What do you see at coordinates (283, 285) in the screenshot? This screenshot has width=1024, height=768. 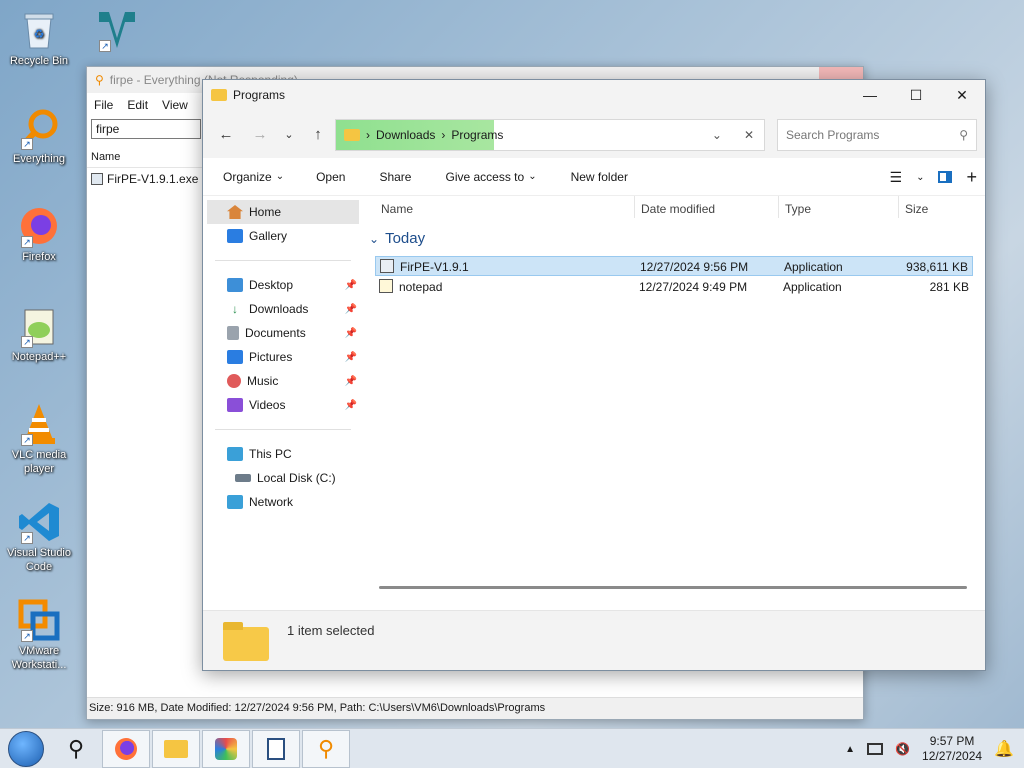 I see `sidebar-item-desktop: Desktop 📌` at bounding box center [283, 285].